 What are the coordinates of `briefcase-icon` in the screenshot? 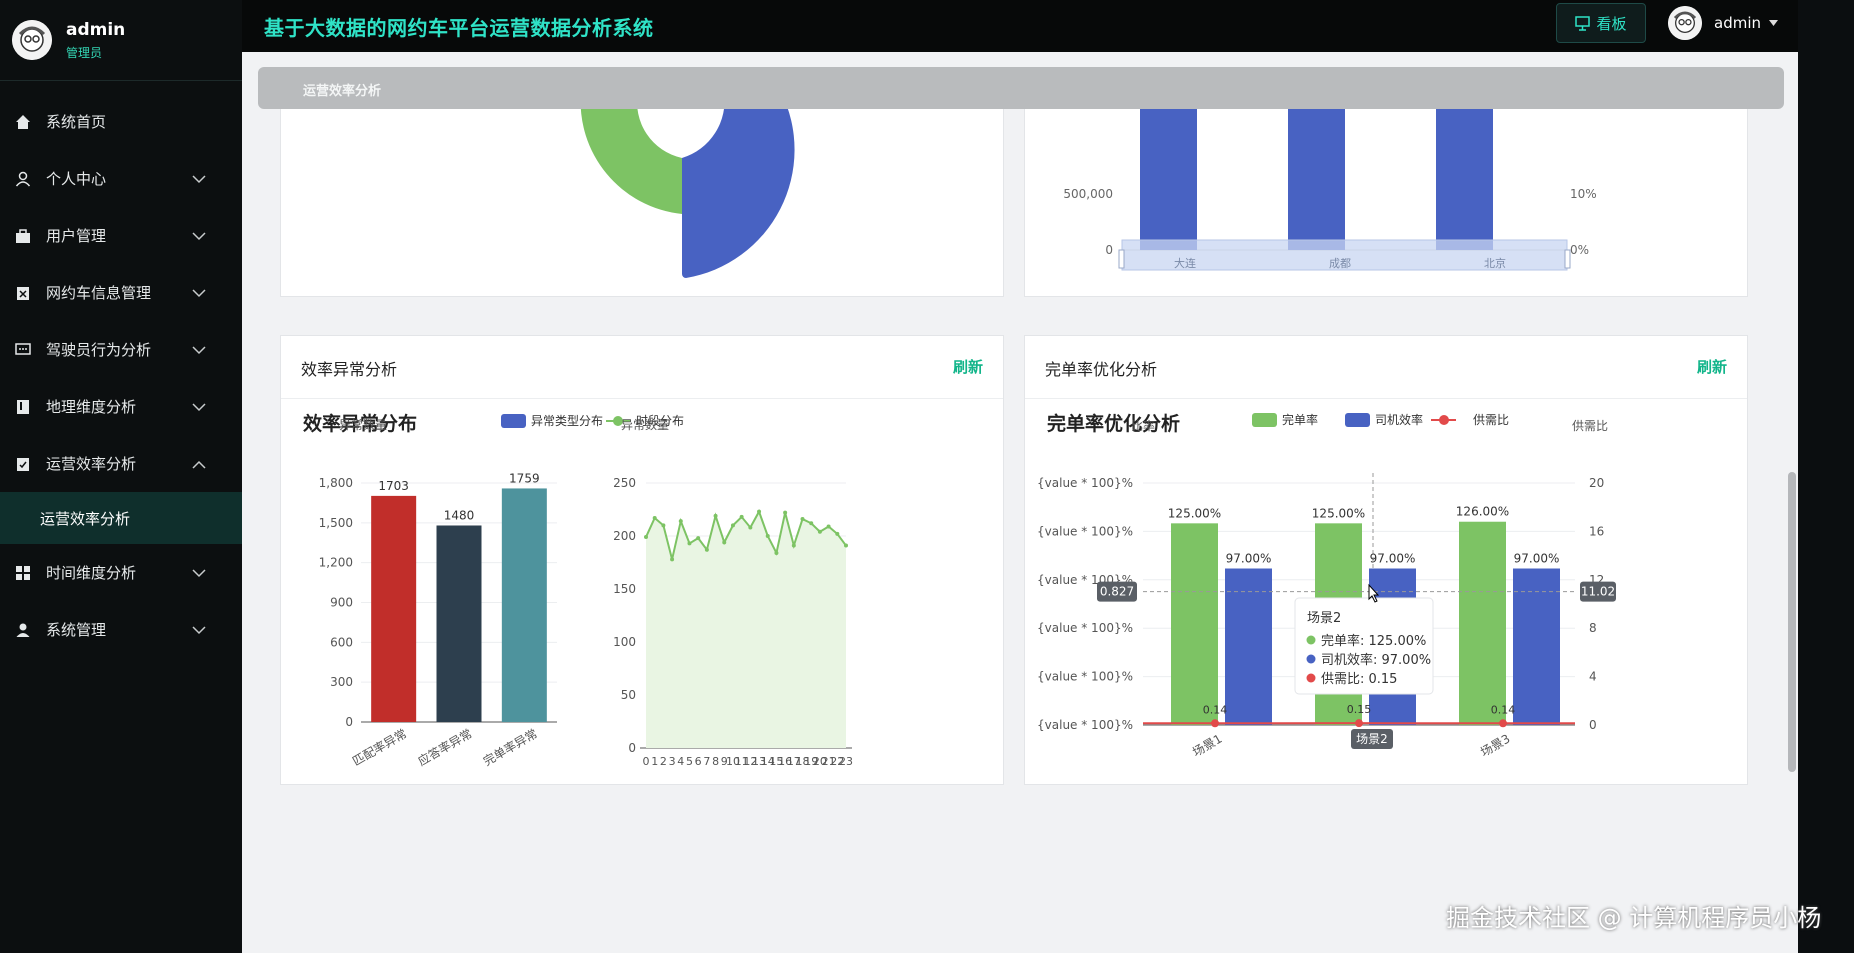 It's located at (23, 236).